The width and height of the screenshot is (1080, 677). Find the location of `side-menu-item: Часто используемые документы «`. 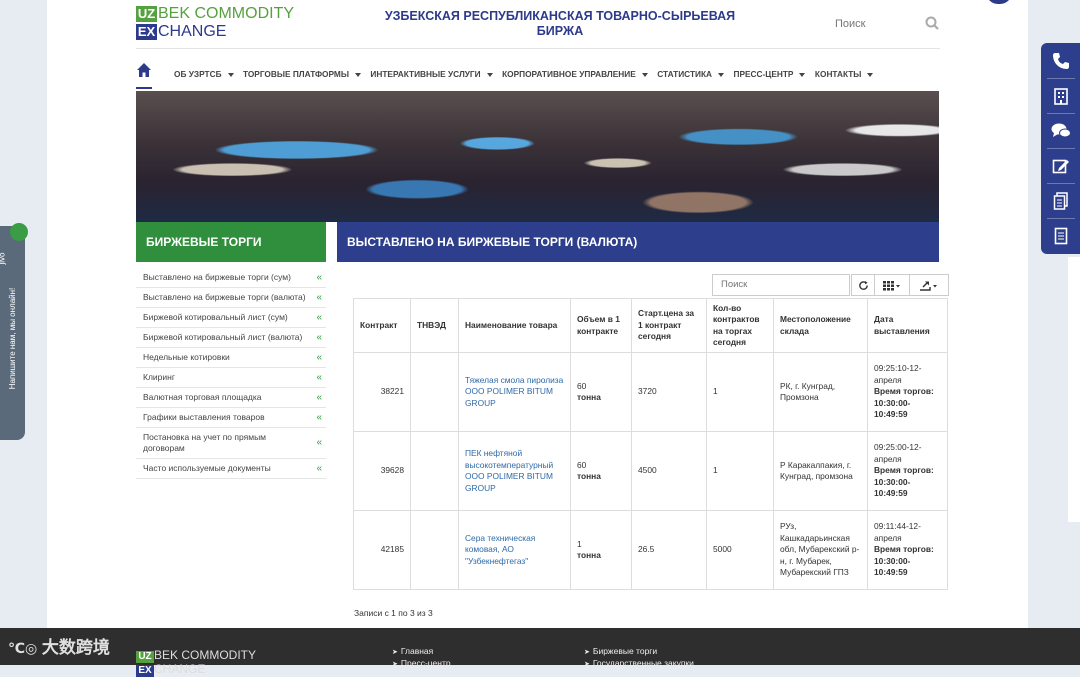

side-menu-item: Часто используемые документы « is located at coordinates (231, 469).